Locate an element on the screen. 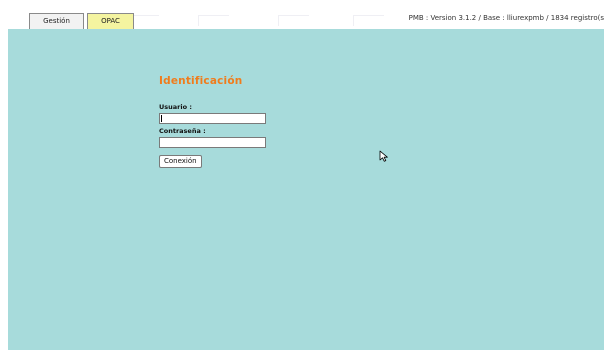  username-input is located at coordinates (212, 118).